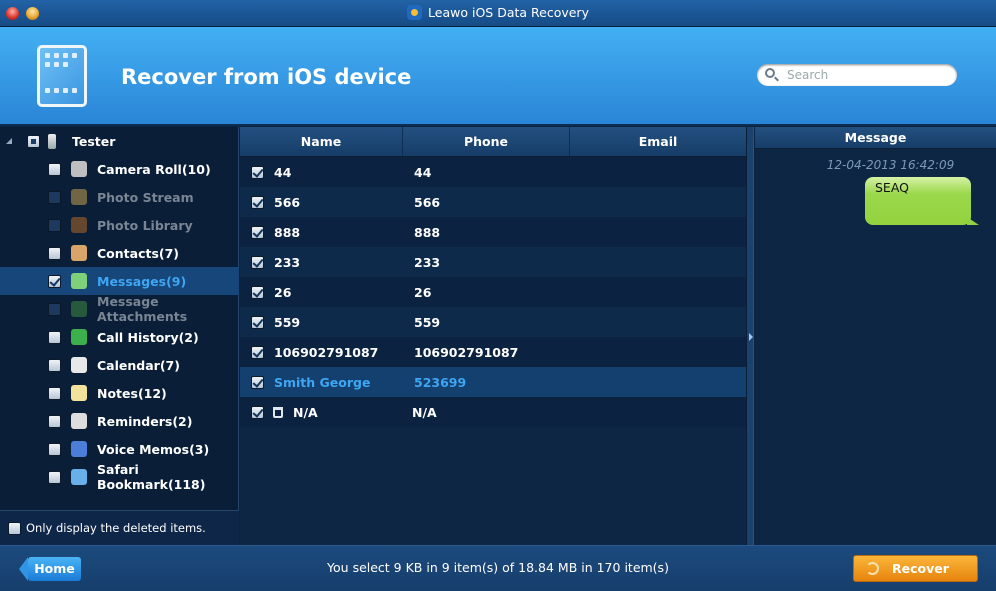  Describe the element at coordinates (321, 141) in the screenshot. I see `column-header-name: Name` at that location.